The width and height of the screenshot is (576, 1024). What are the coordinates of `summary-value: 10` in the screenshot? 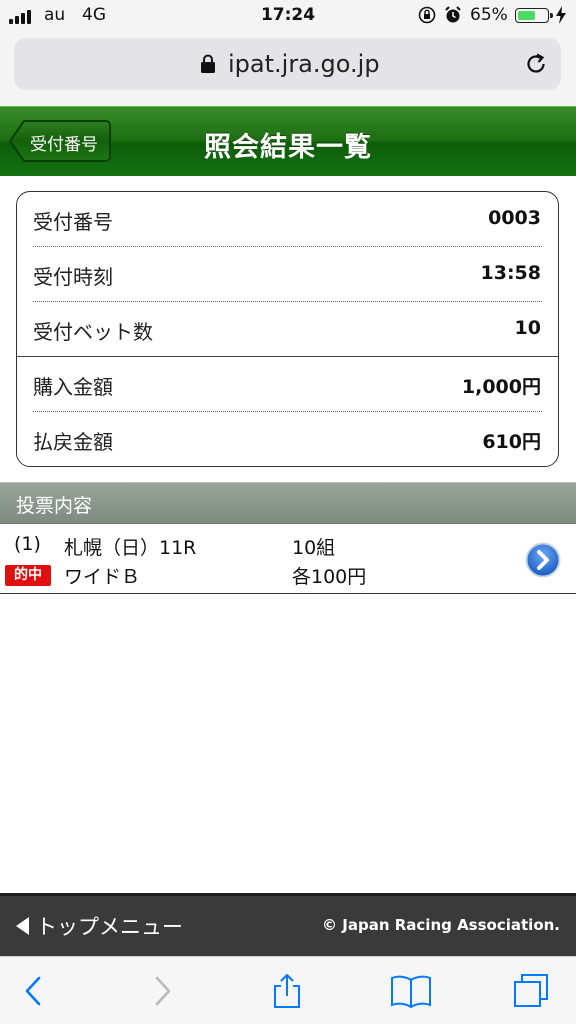 It's located at (527, 328).